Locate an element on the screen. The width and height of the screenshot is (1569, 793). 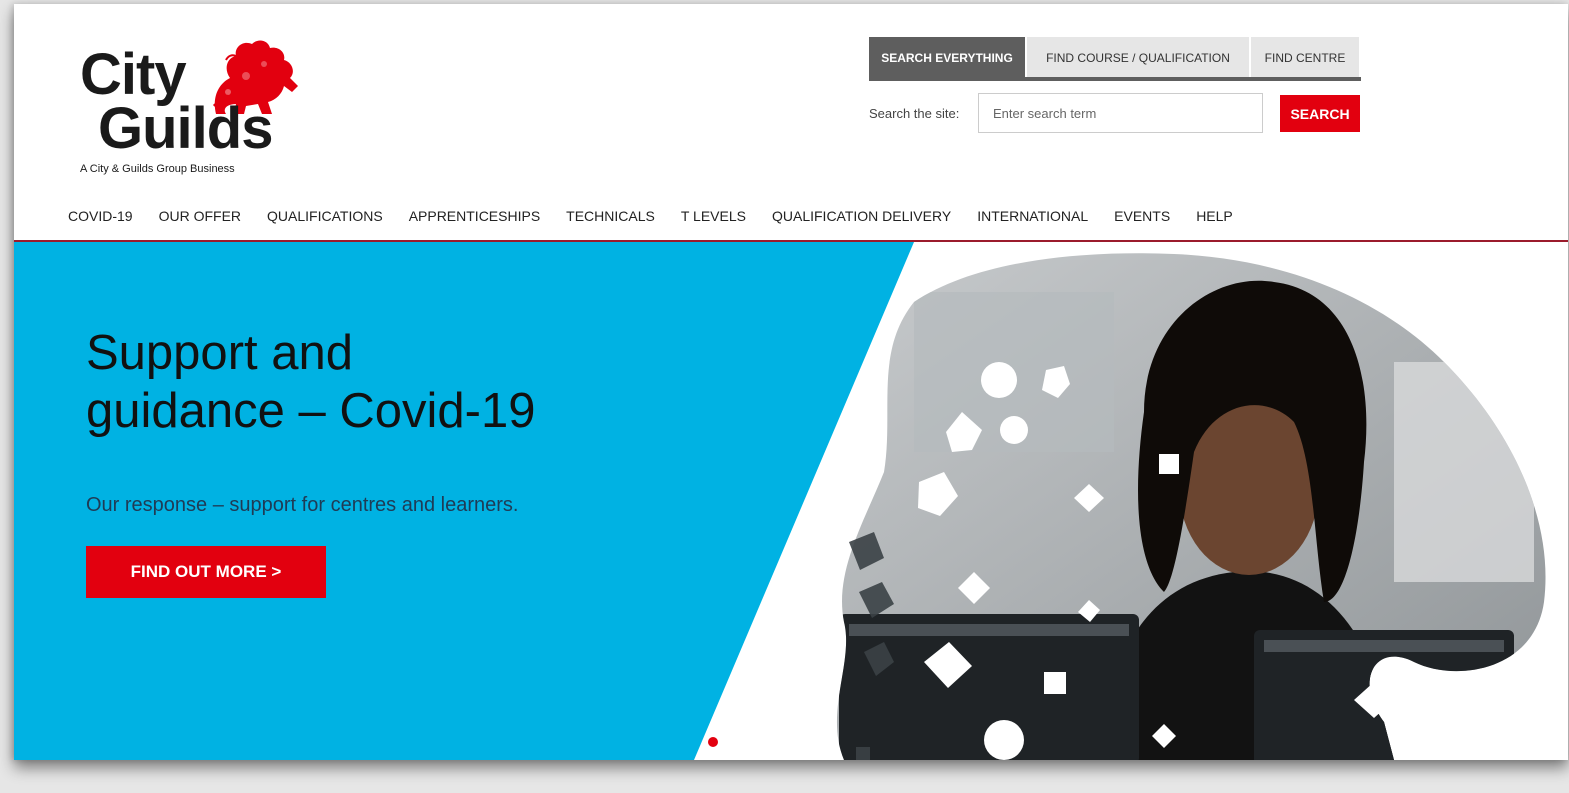
hero-title-line-1: Support and is located at coordinates (219, 353).